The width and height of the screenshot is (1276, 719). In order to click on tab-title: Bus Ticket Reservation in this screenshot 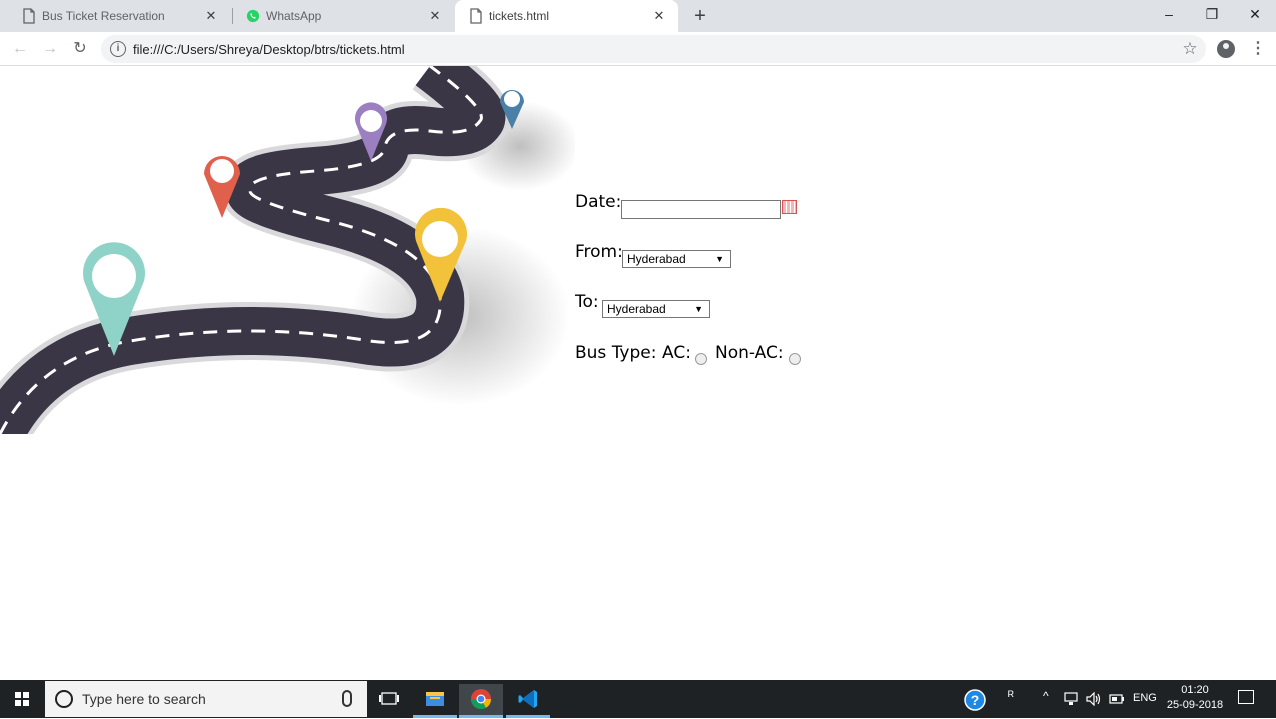, I will do `click(103, 16)`.